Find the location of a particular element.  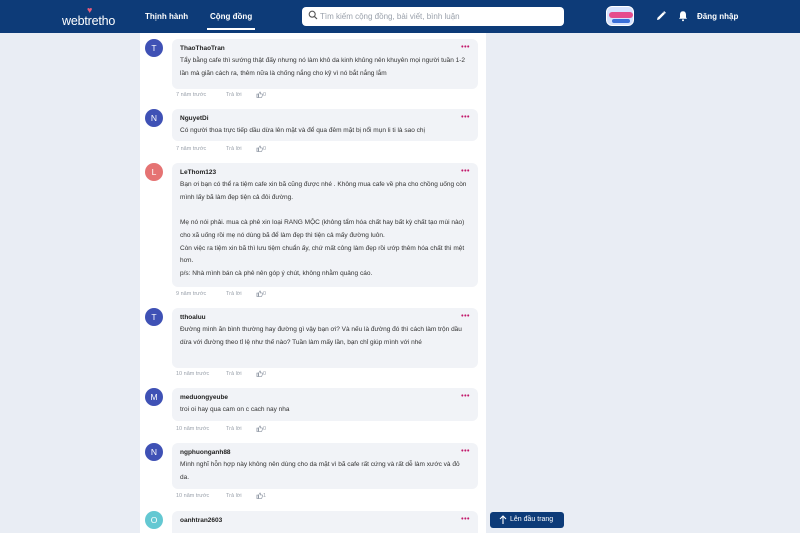

like-button: 1 is located at coordinates (261, 495).